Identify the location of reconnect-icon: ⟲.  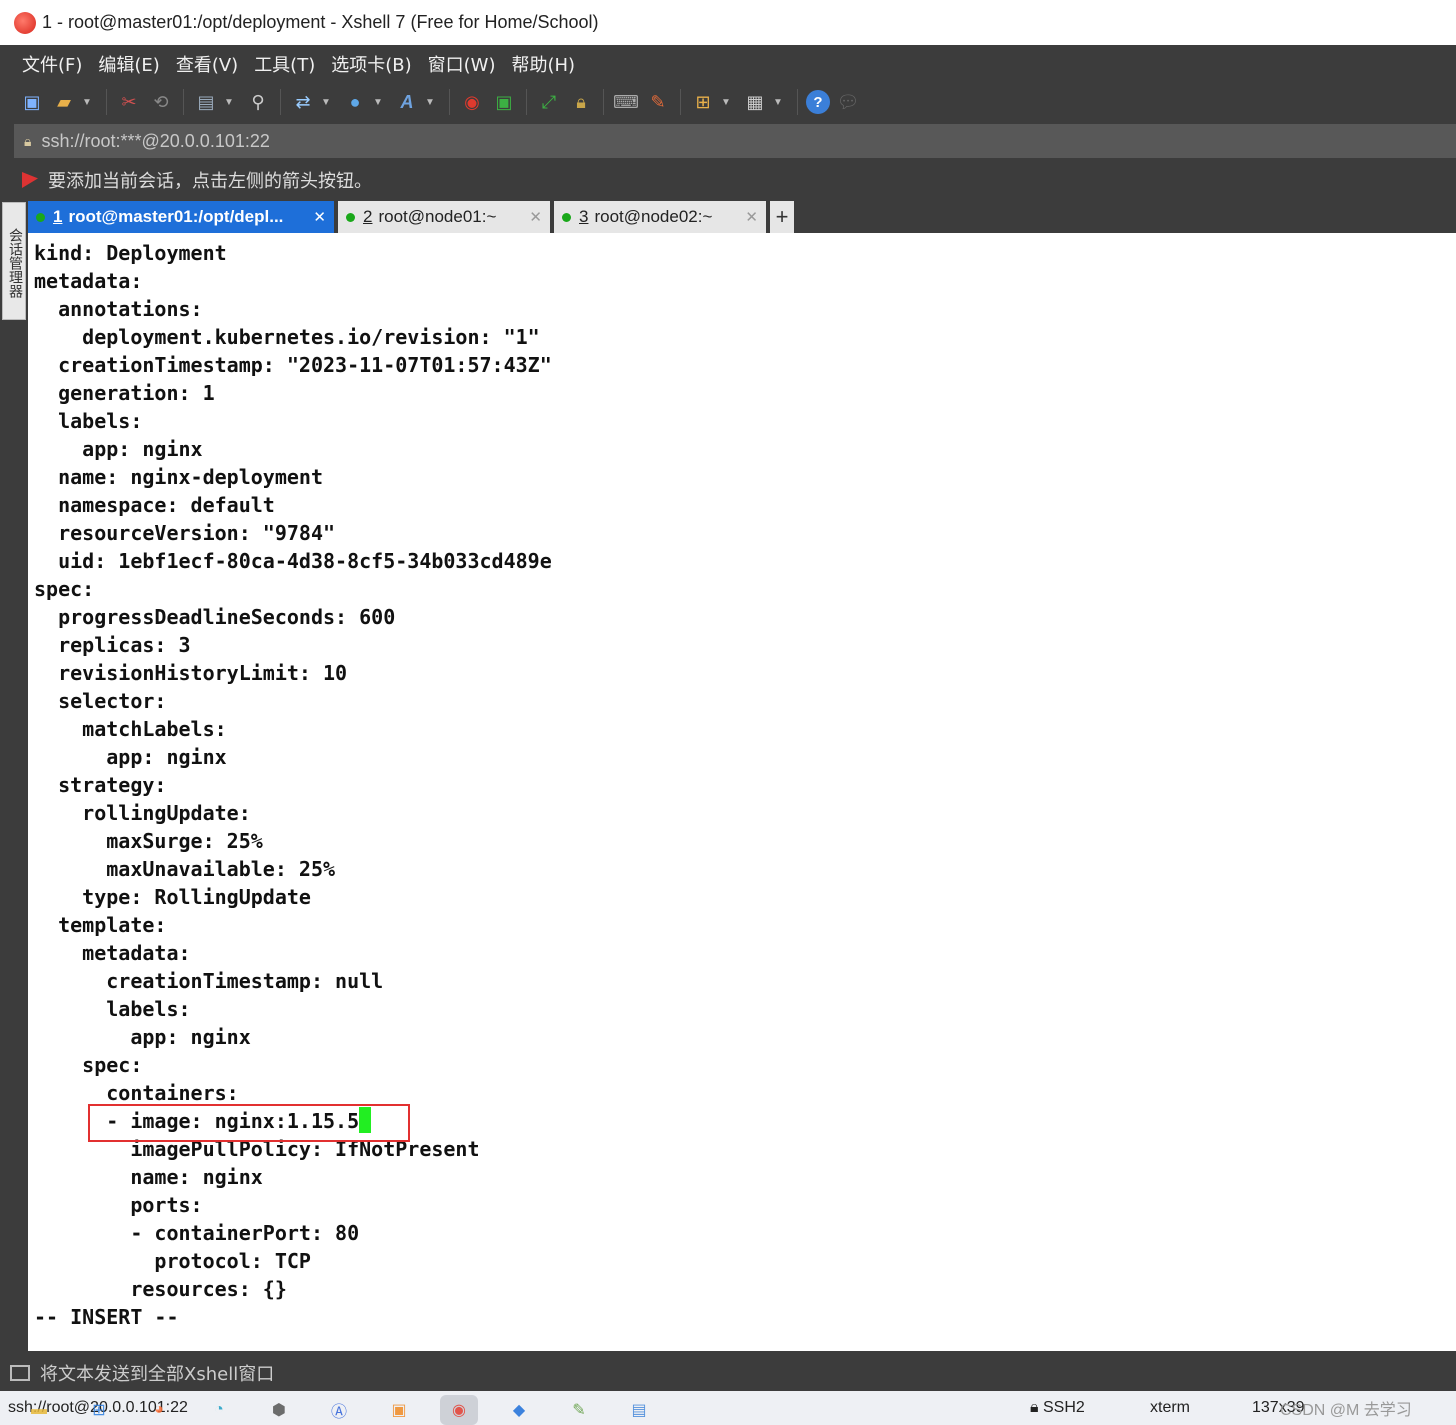
(161, 102).